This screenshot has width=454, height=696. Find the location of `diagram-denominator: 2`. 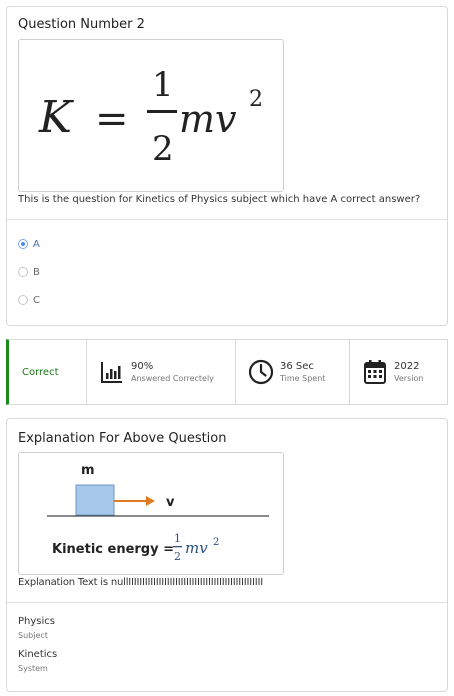

diagram-denominator: 2 is located at coordinates (177, 556).